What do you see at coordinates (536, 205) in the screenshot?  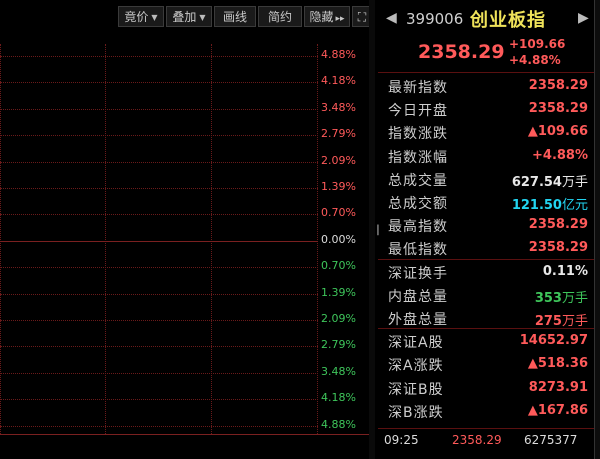 I see `stat-number: 121.50` at bounding box center [536, 205].